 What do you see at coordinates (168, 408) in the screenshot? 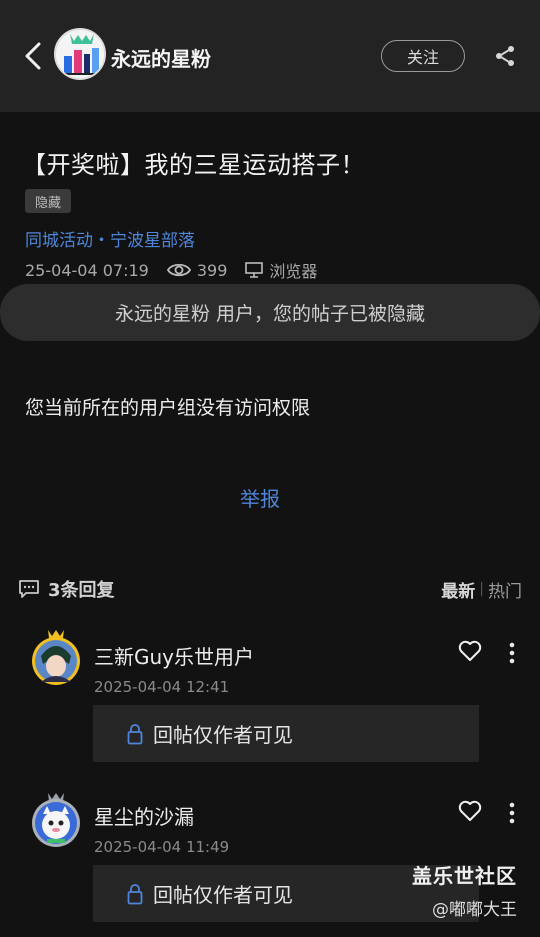
I see `no-access-message: 您当前所在的用户组没有访问权限` at bounding box center [168, 408].